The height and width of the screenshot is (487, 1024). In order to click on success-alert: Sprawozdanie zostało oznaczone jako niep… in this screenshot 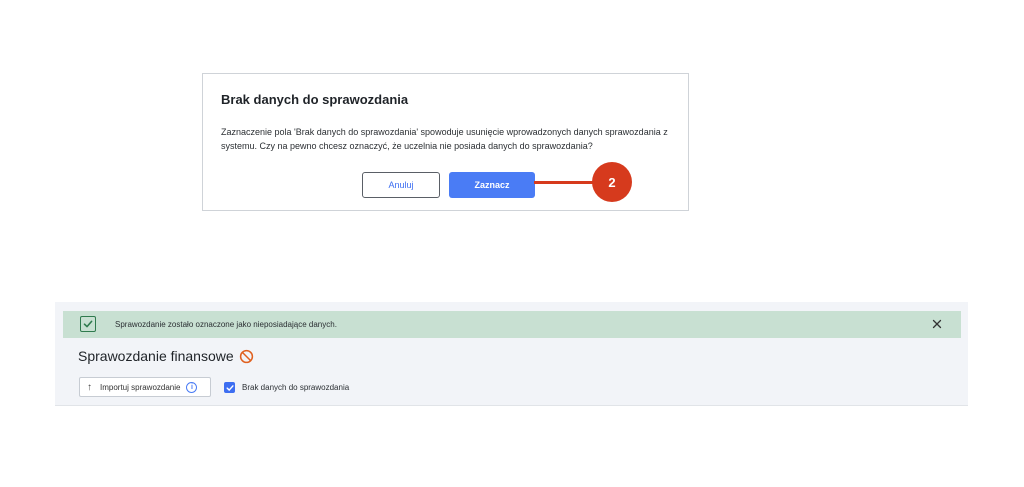, I will do `click(512, 324)`.